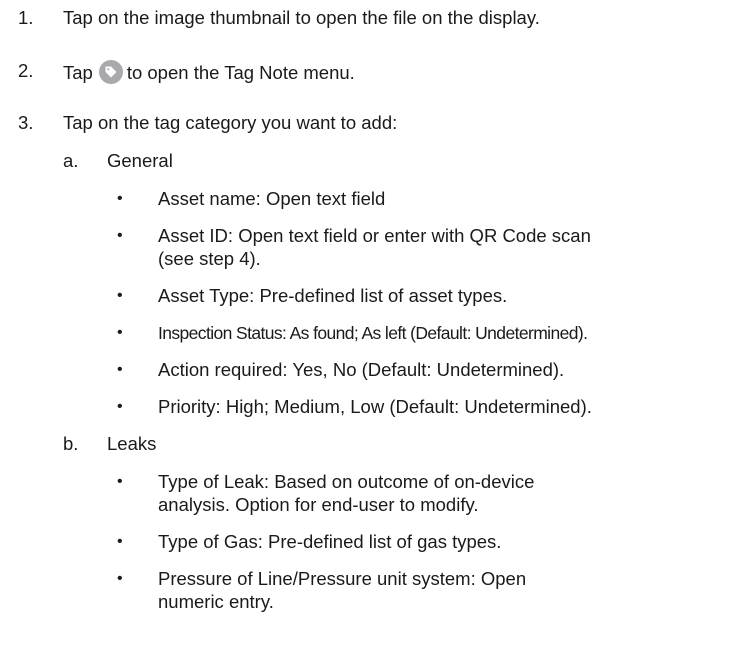 Image resolution: width=736 pixels, height=661 pixels. I want to click on category-name: Leaks, so click(132, 443).